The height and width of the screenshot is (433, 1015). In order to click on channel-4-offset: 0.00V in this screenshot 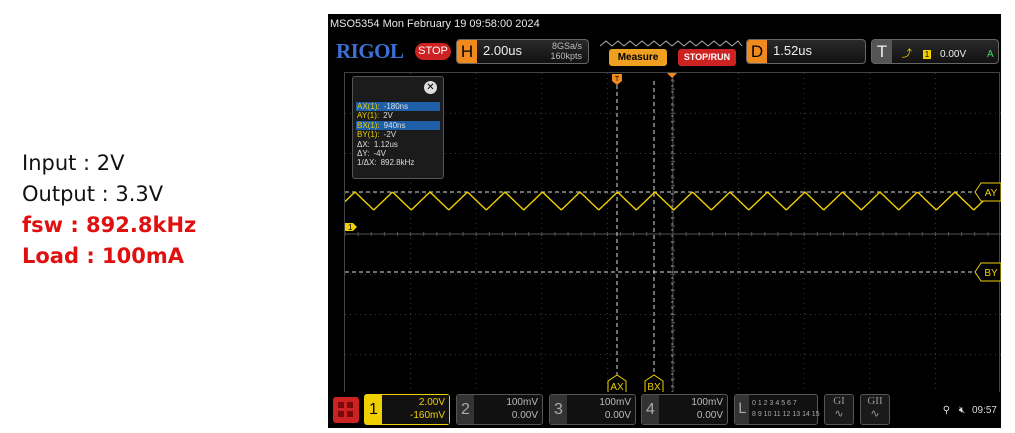, I will do `click(709, 415)`.